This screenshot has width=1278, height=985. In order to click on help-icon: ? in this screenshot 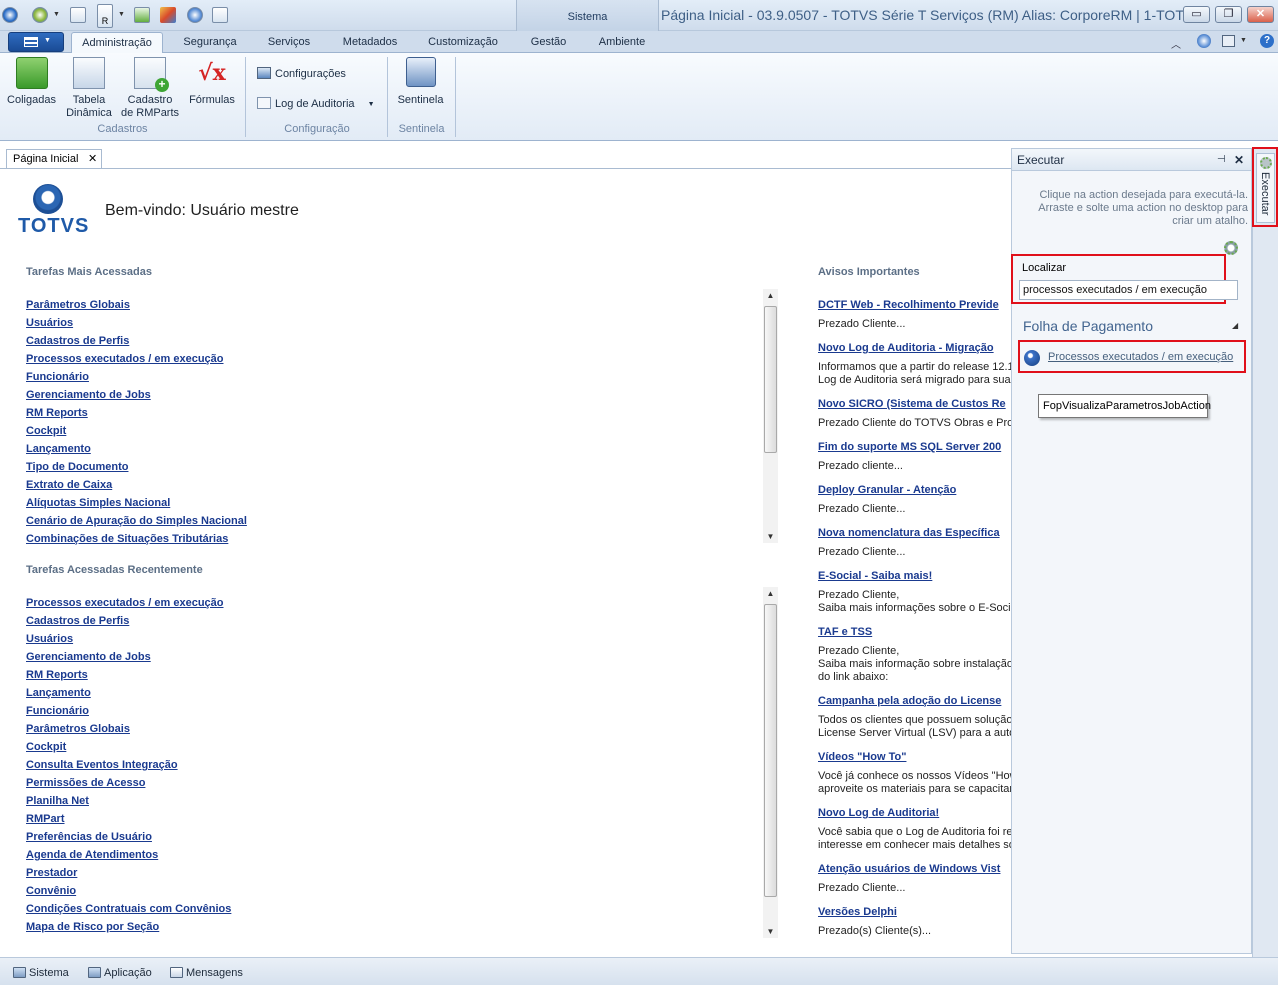, I will do `click(1267, 41)`.